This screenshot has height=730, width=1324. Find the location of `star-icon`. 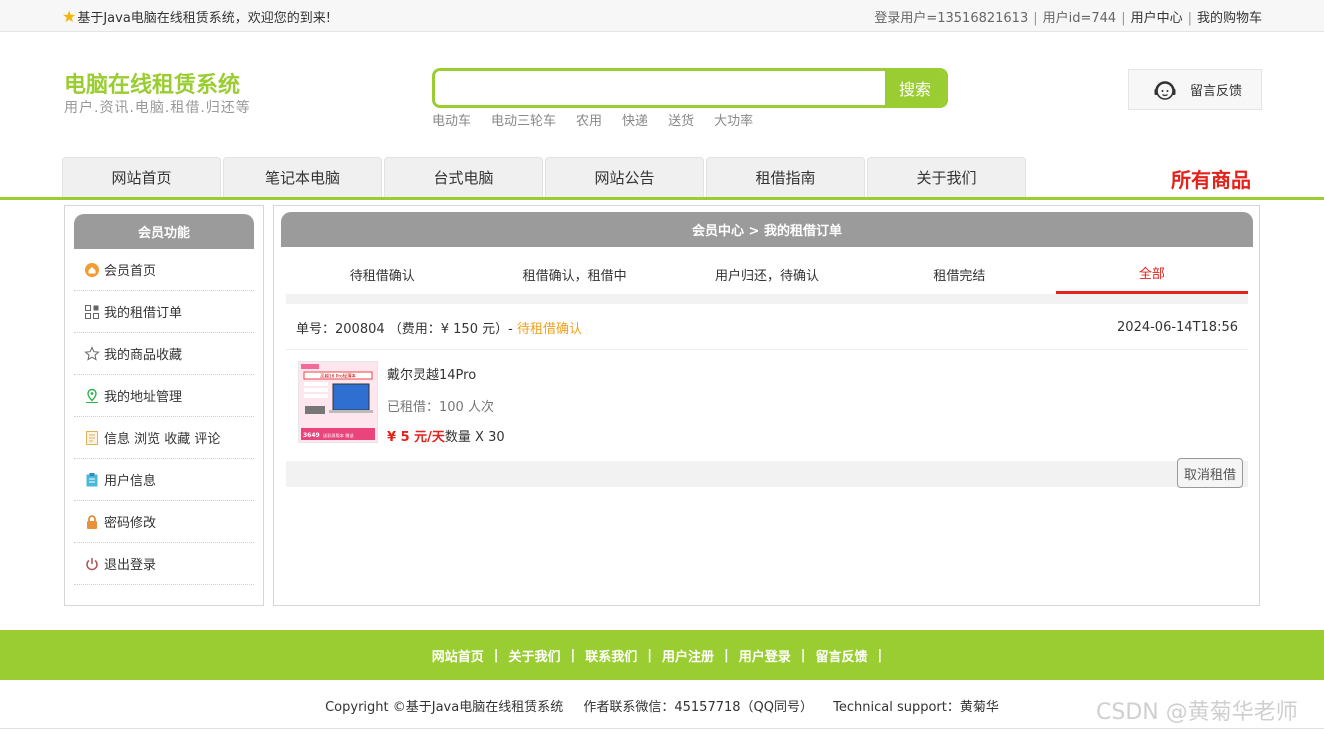

star-icon is located at coordinates (92, 353).